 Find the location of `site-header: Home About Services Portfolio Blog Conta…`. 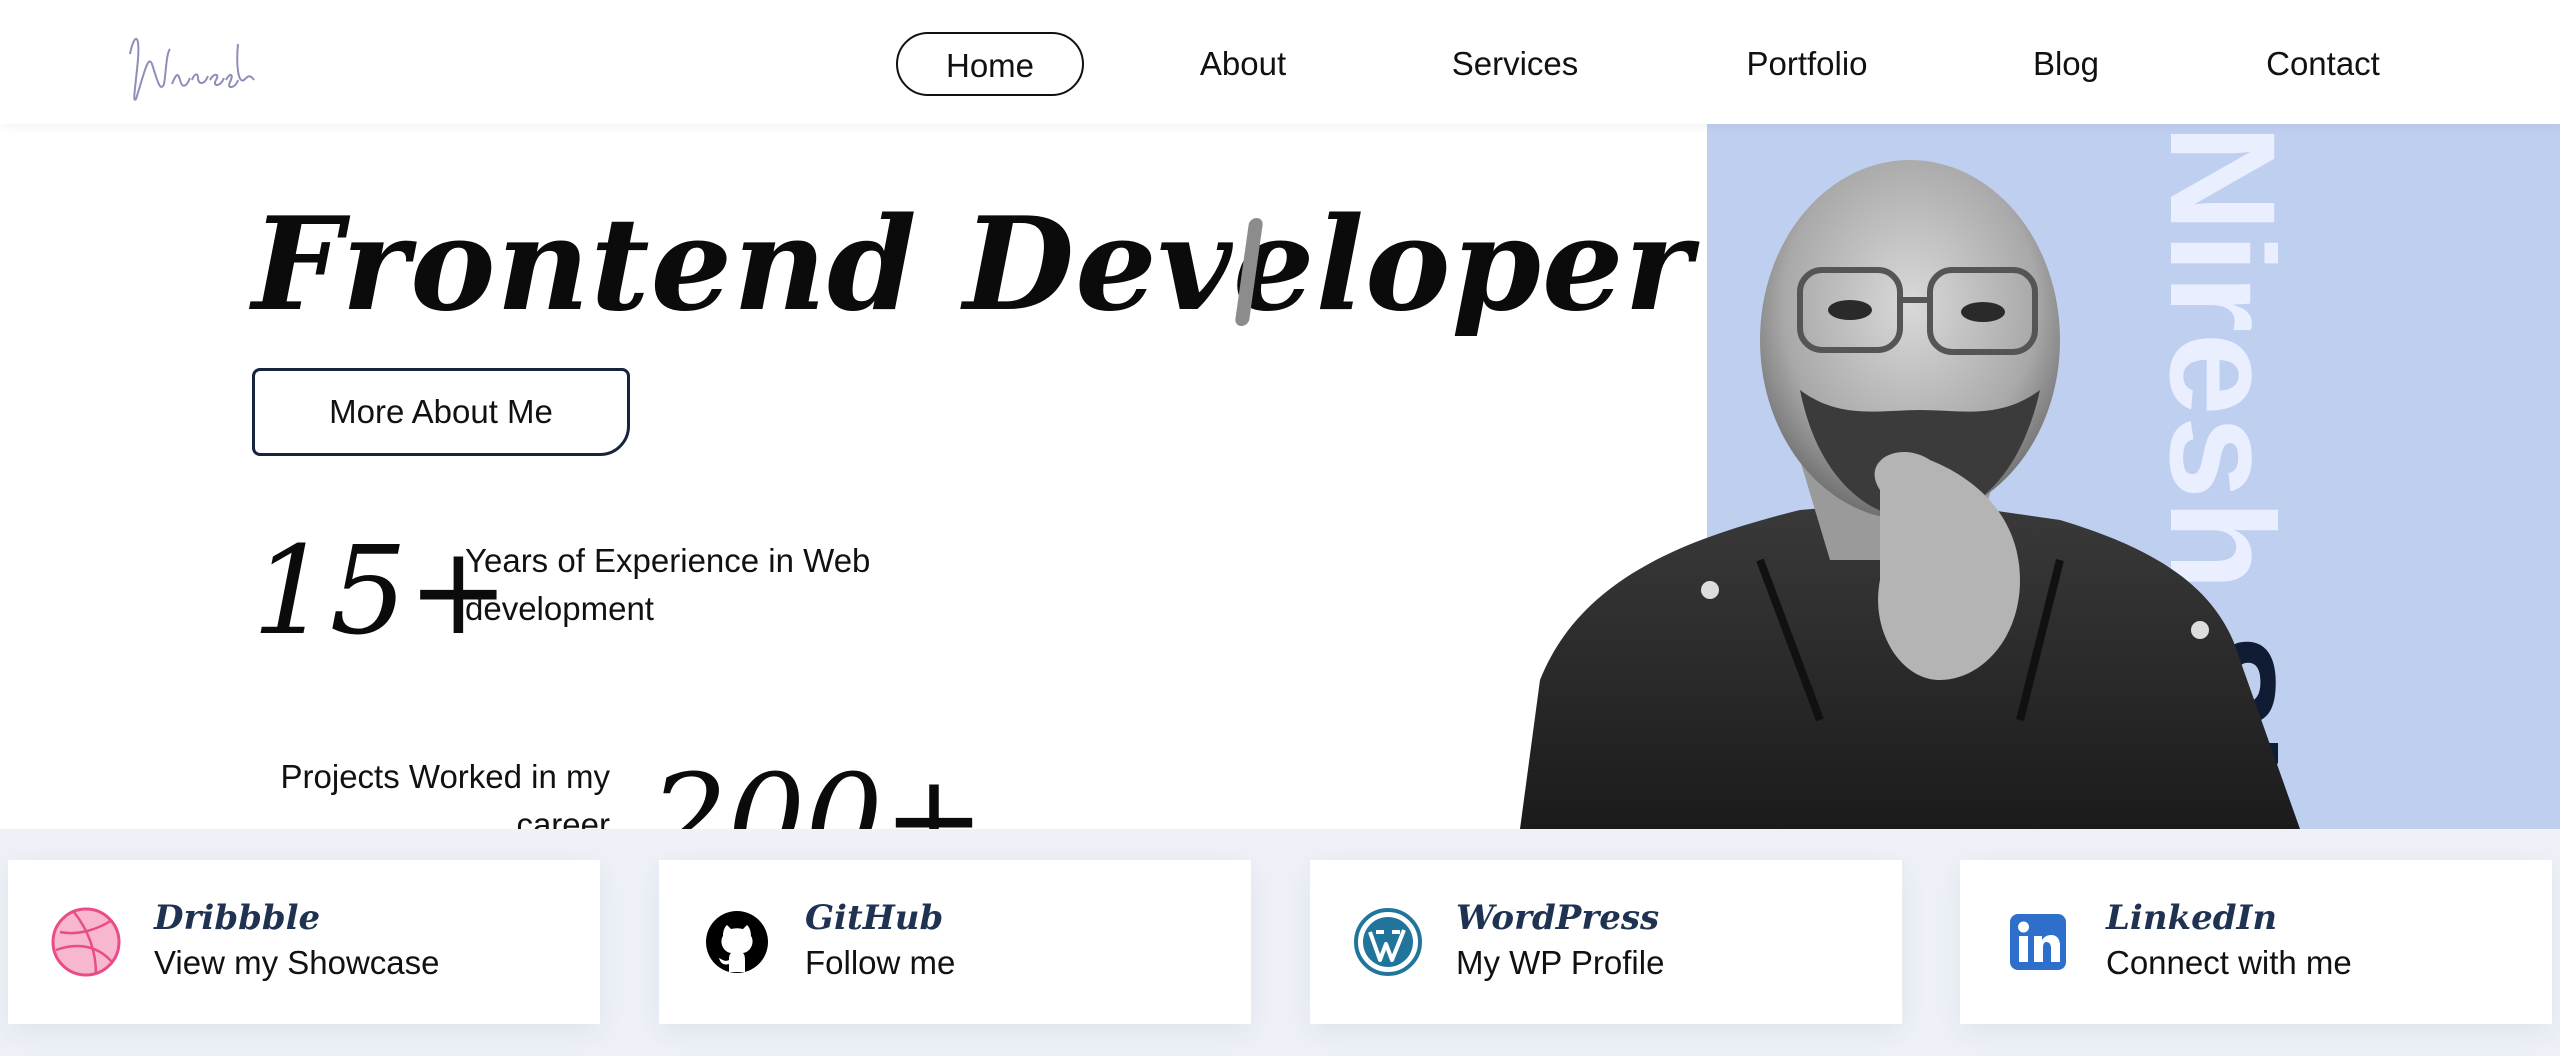

site-header: Home About Services Portfolio Blog Conta… is located at coordinates (1280, 62).